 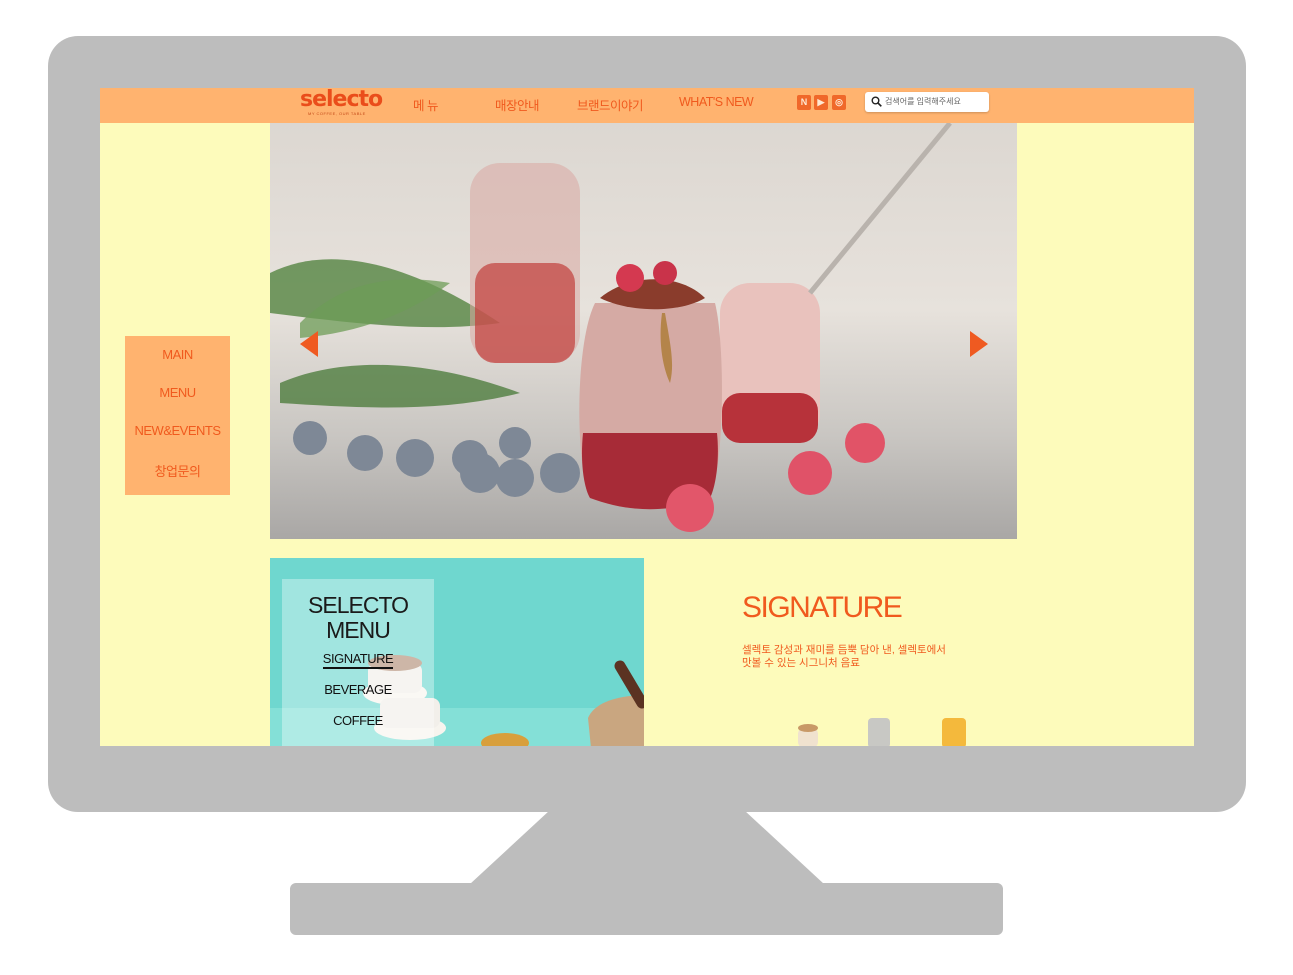 I want to click on youtube-icon: ▶, so click(x=821, y=102).